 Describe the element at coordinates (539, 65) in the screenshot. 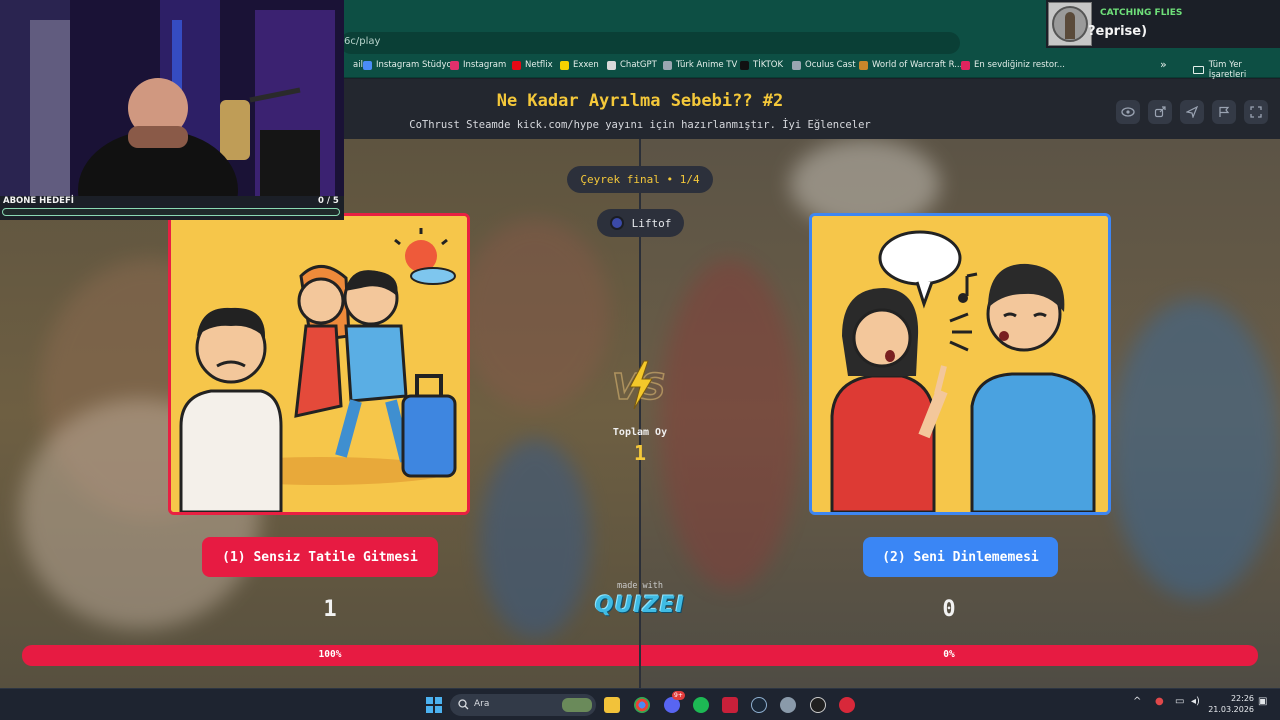

I see `bookmark-label: Netflix` at that location.